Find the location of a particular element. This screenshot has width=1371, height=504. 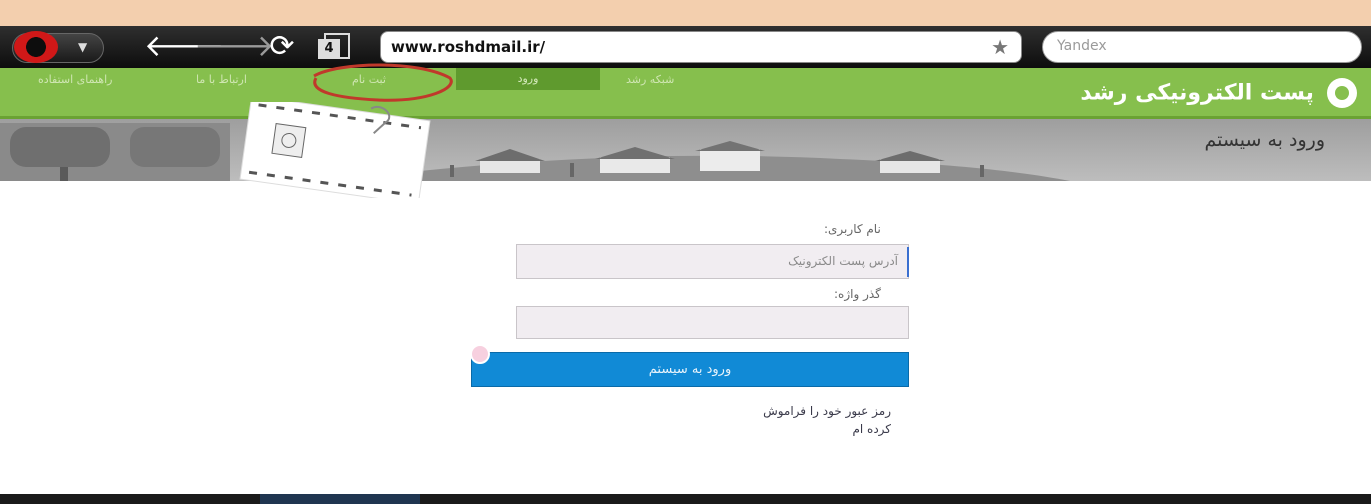

back-arrow-icon: 🡐 is located at coordinates (184, 47).